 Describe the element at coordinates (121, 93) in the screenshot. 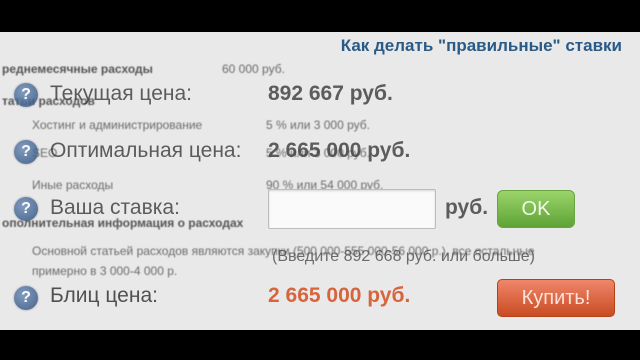

I see `current-price-label: Текущая цена:` at that location.